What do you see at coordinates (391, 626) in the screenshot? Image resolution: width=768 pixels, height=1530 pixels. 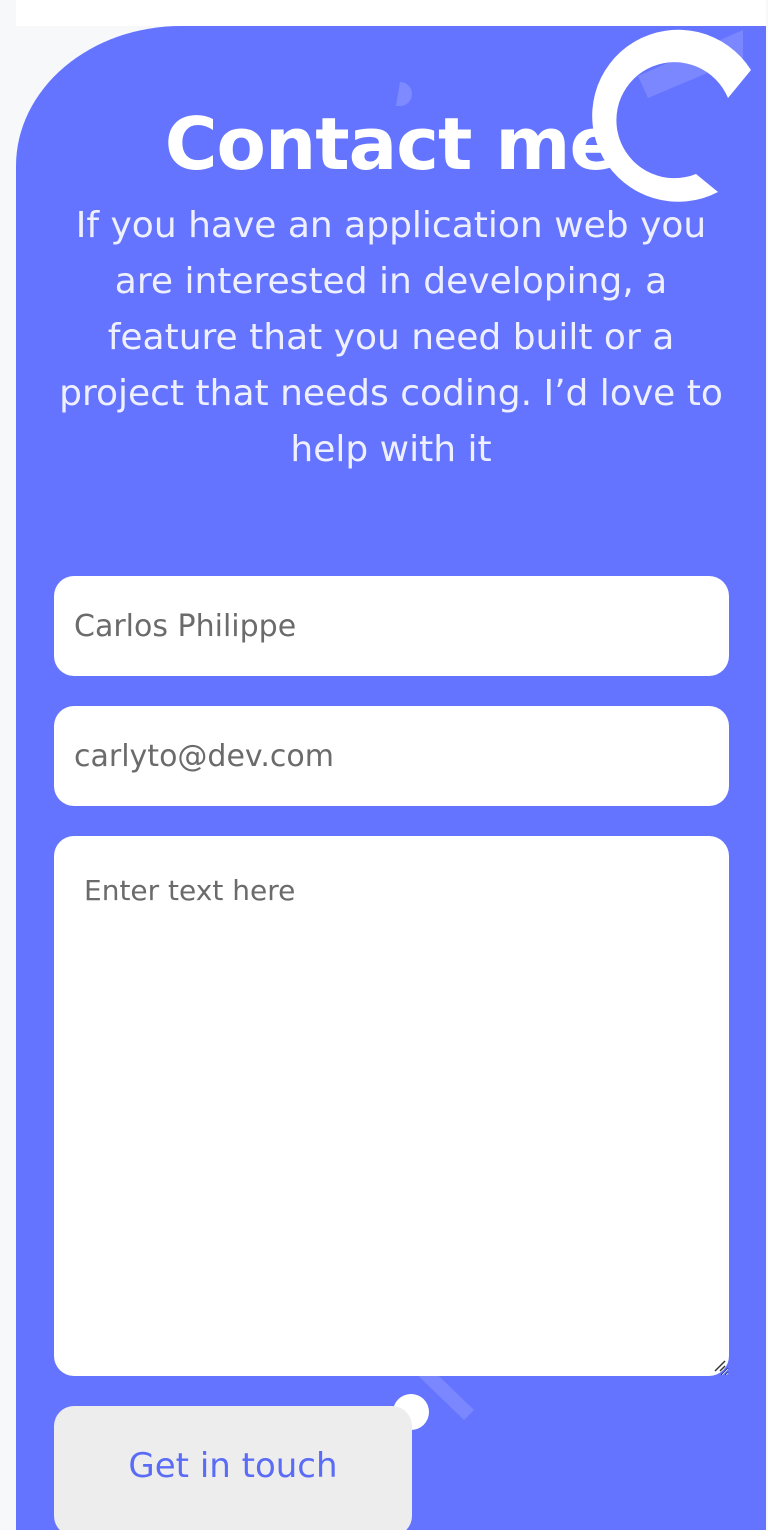 I see `name-field` at bounding box center [391, 626].